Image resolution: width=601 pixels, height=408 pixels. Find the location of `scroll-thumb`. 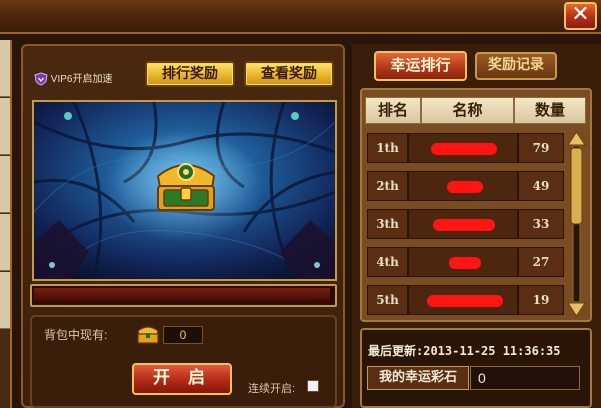

scroll-thumb is located at coordinates (576, 186).